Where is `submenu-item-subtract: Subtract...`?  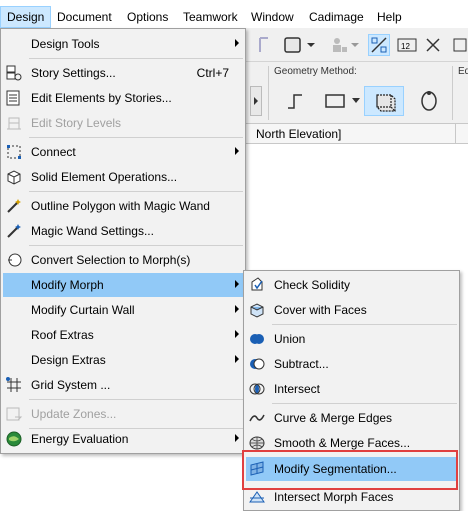 submenu-item-subtract: Subtract... is located at coordinates (351, 364).